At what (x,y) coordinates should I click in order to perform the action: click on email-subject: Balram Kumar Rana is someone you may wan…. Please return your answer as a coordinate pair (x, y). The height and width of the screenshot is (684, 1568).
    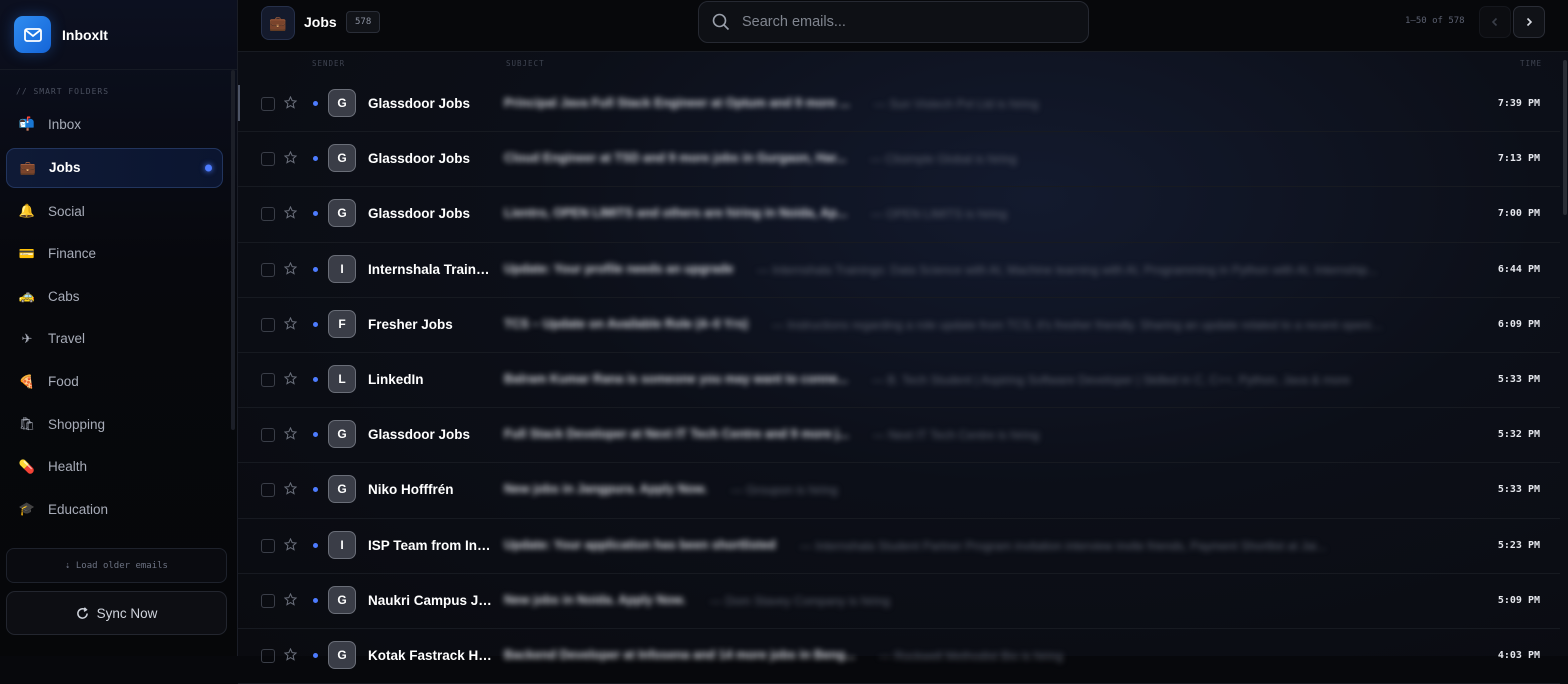
    Looking at the image, I should click on (676, 378).